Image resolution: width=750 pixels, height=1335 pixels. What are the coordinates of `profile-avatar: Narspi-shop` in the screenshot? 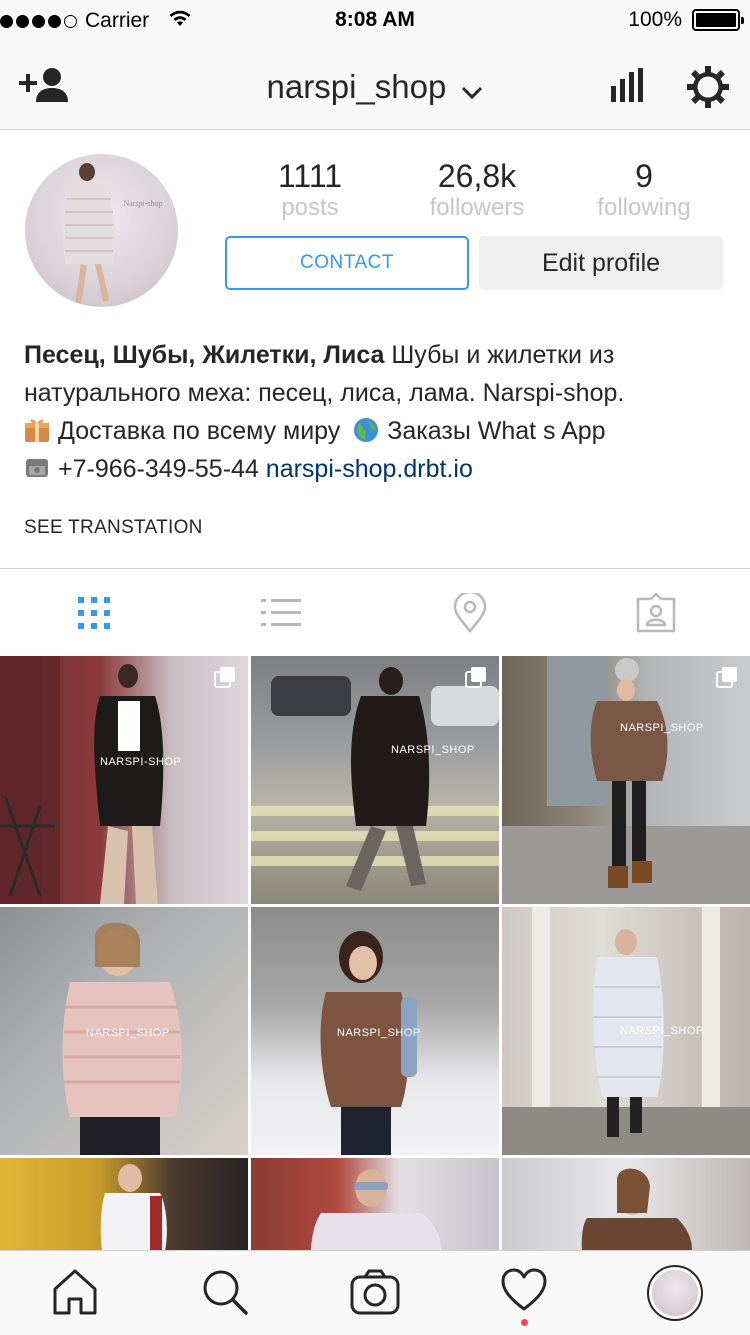 It's located at (101, 230).